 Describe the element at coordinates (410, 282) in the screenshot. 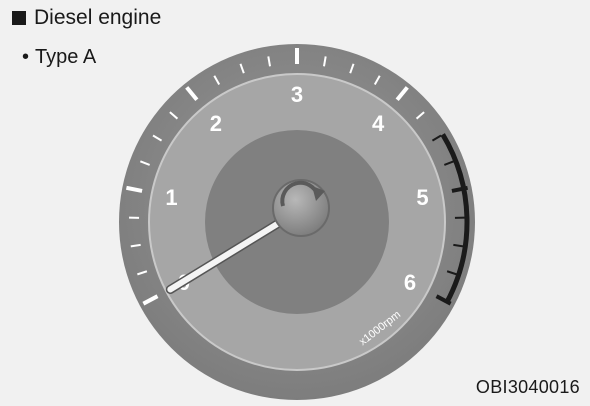

I see `scale-label: 6` at that location.